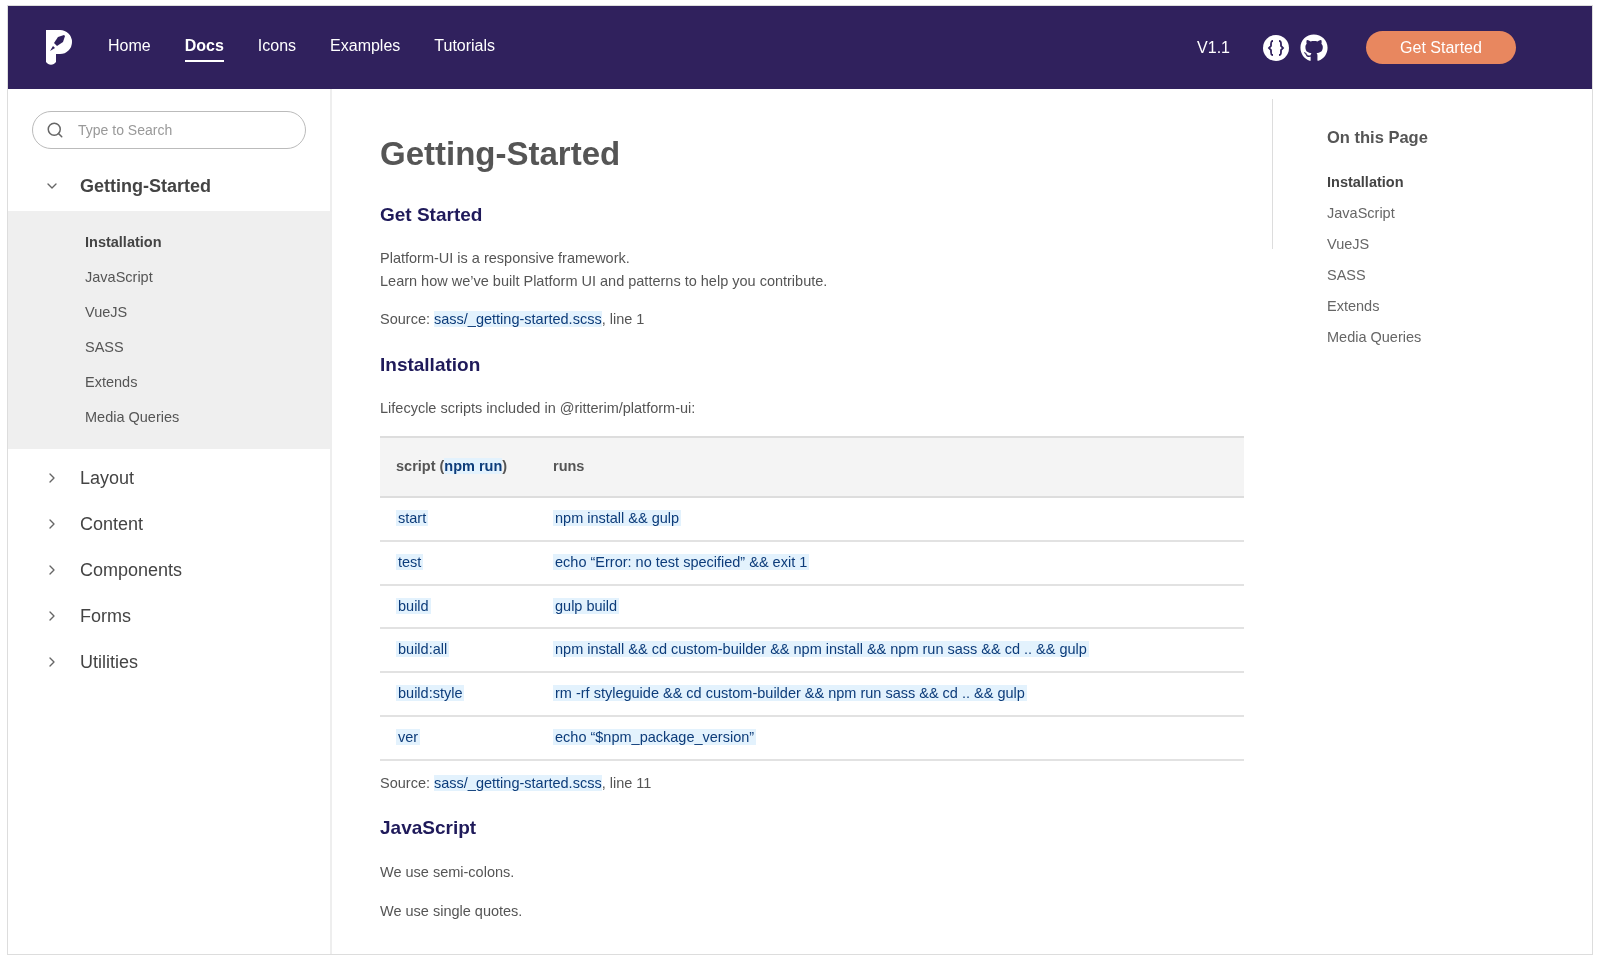  What do you see at coordinates (1365, 183) in the screenshot?
I see `toc-link: Installation` at bounding box center [1365, 183].